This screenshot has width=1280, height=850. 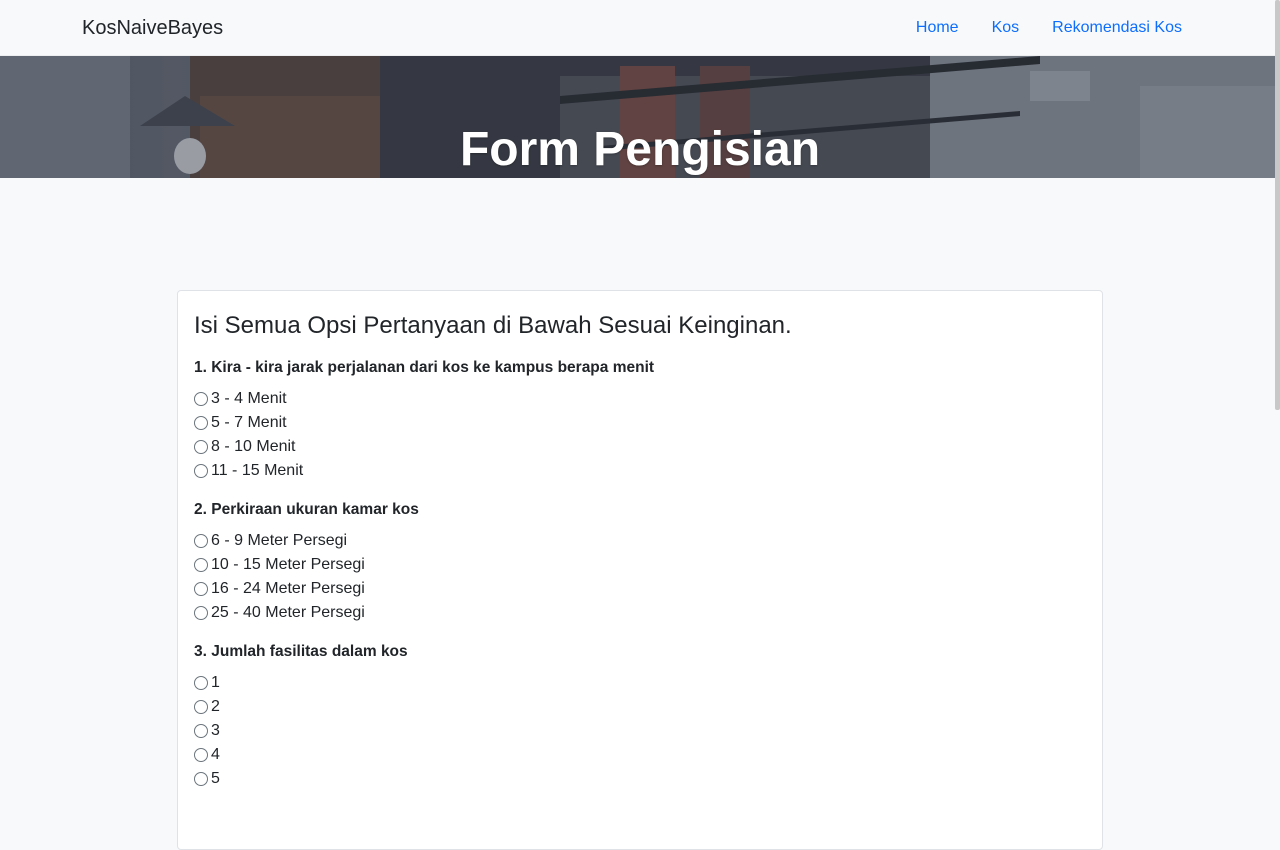 What do you see at coordinates (215, 778) in the screenshot?
I see `option-label: 5` at bounding box center [215, 778].